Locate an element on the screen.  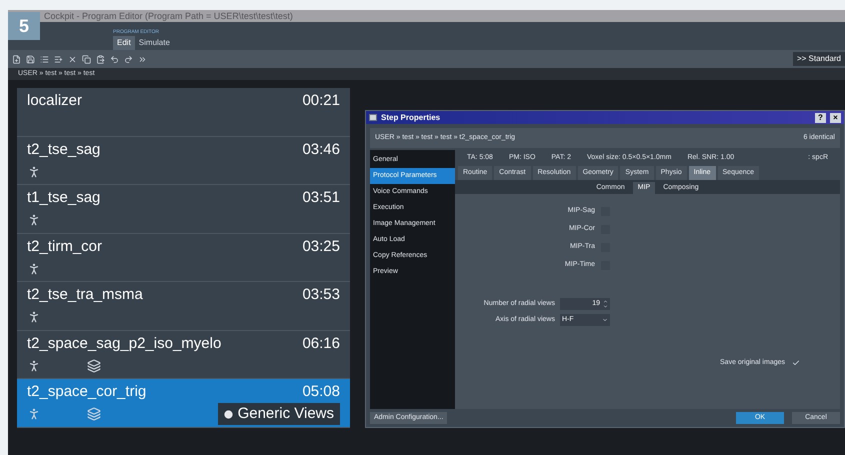
dropdown-caret-icon is located at coordinates (605, 320).